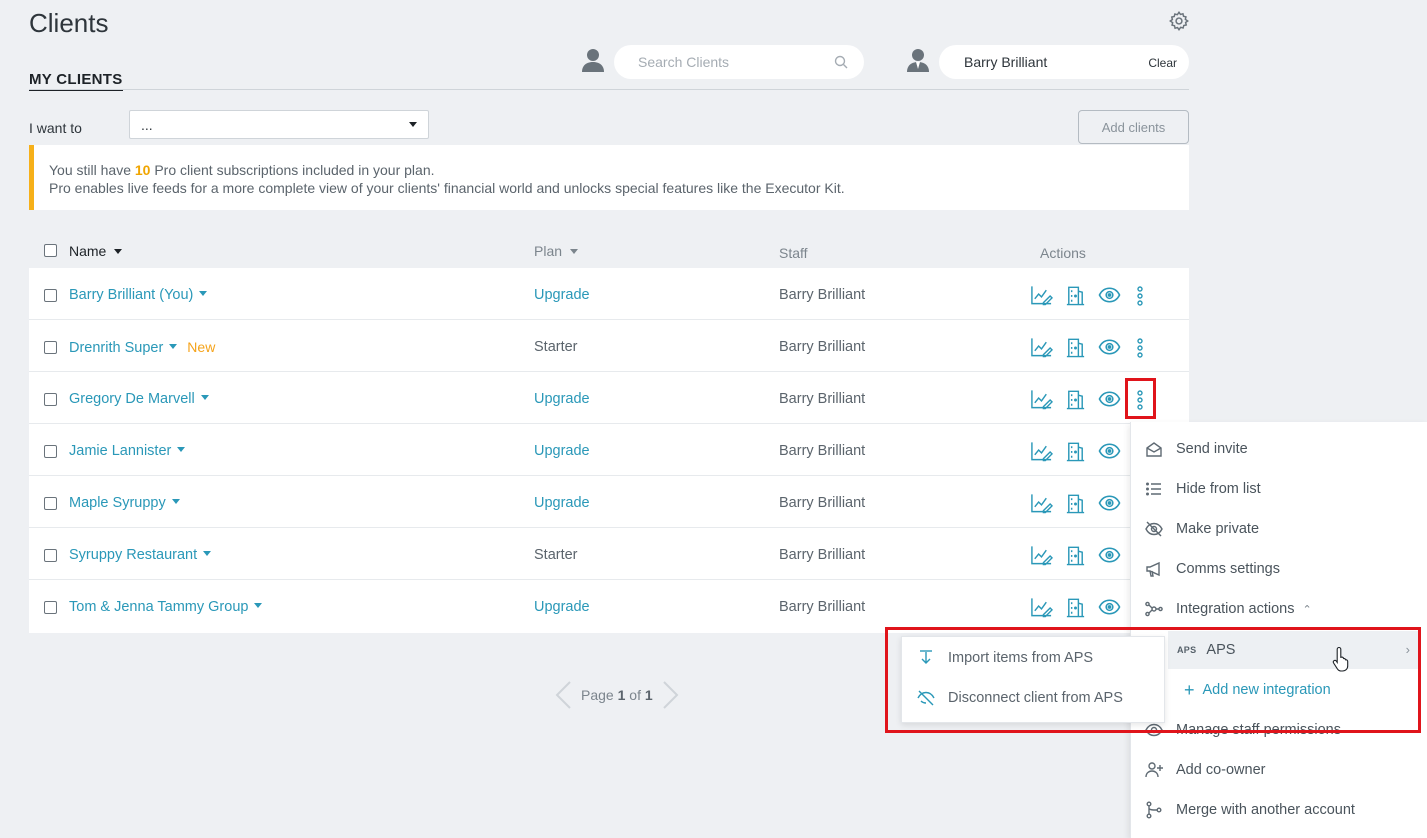 Image resolution: width=1427 pixels, height=838 pixels. What do you see at coordinates (166, 607) in the screenshot?
I see `client-name-link: Tom & Jenna Tammy Group` at bounding box center [166, 607].